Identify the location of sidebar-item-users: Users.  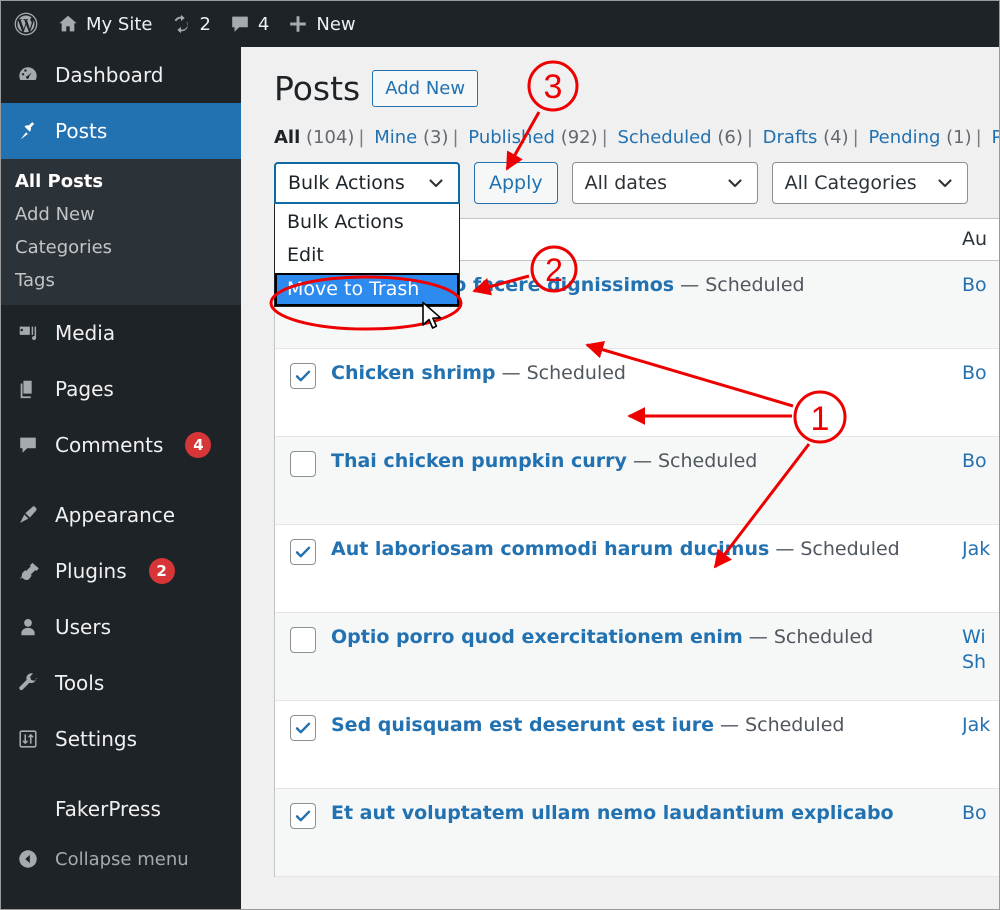
(121, 627).